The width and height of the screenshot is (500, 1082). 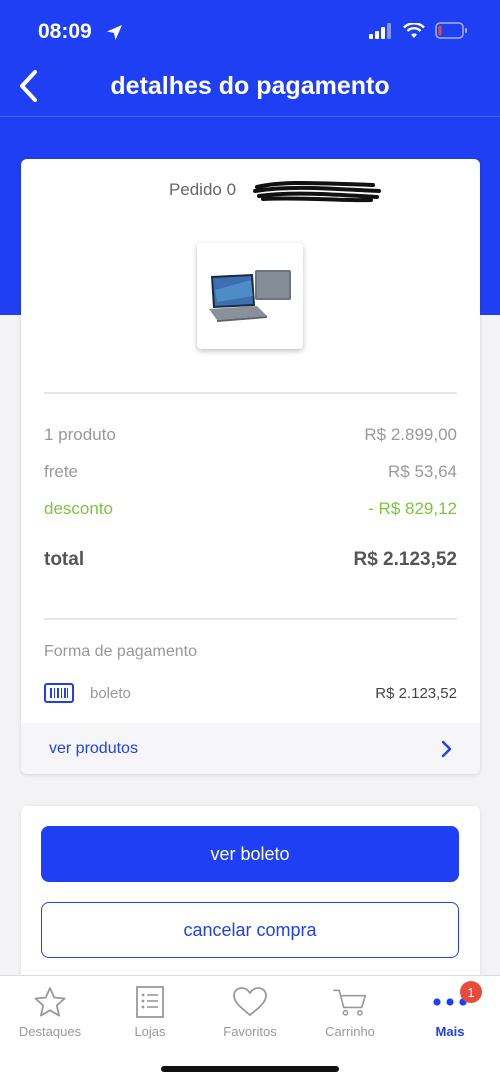 What do you see at coordinates (250, 1001) in the screenshot?
I see `heart-icon` at bounding box center [250, 1001].